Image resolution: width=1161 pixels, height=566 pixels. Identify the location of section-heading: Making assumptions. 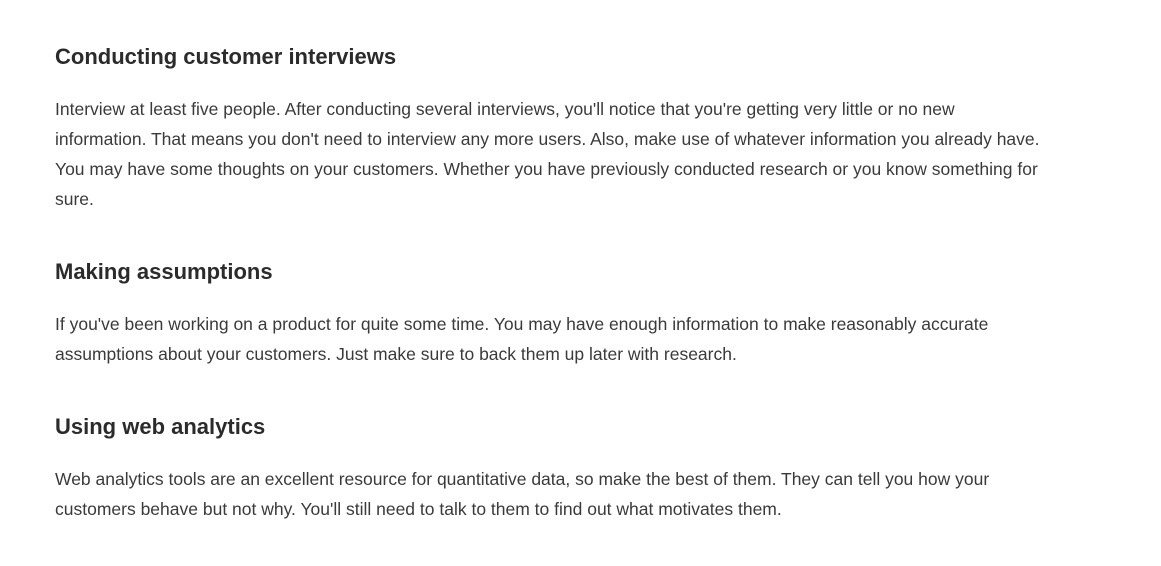
(164, 271).